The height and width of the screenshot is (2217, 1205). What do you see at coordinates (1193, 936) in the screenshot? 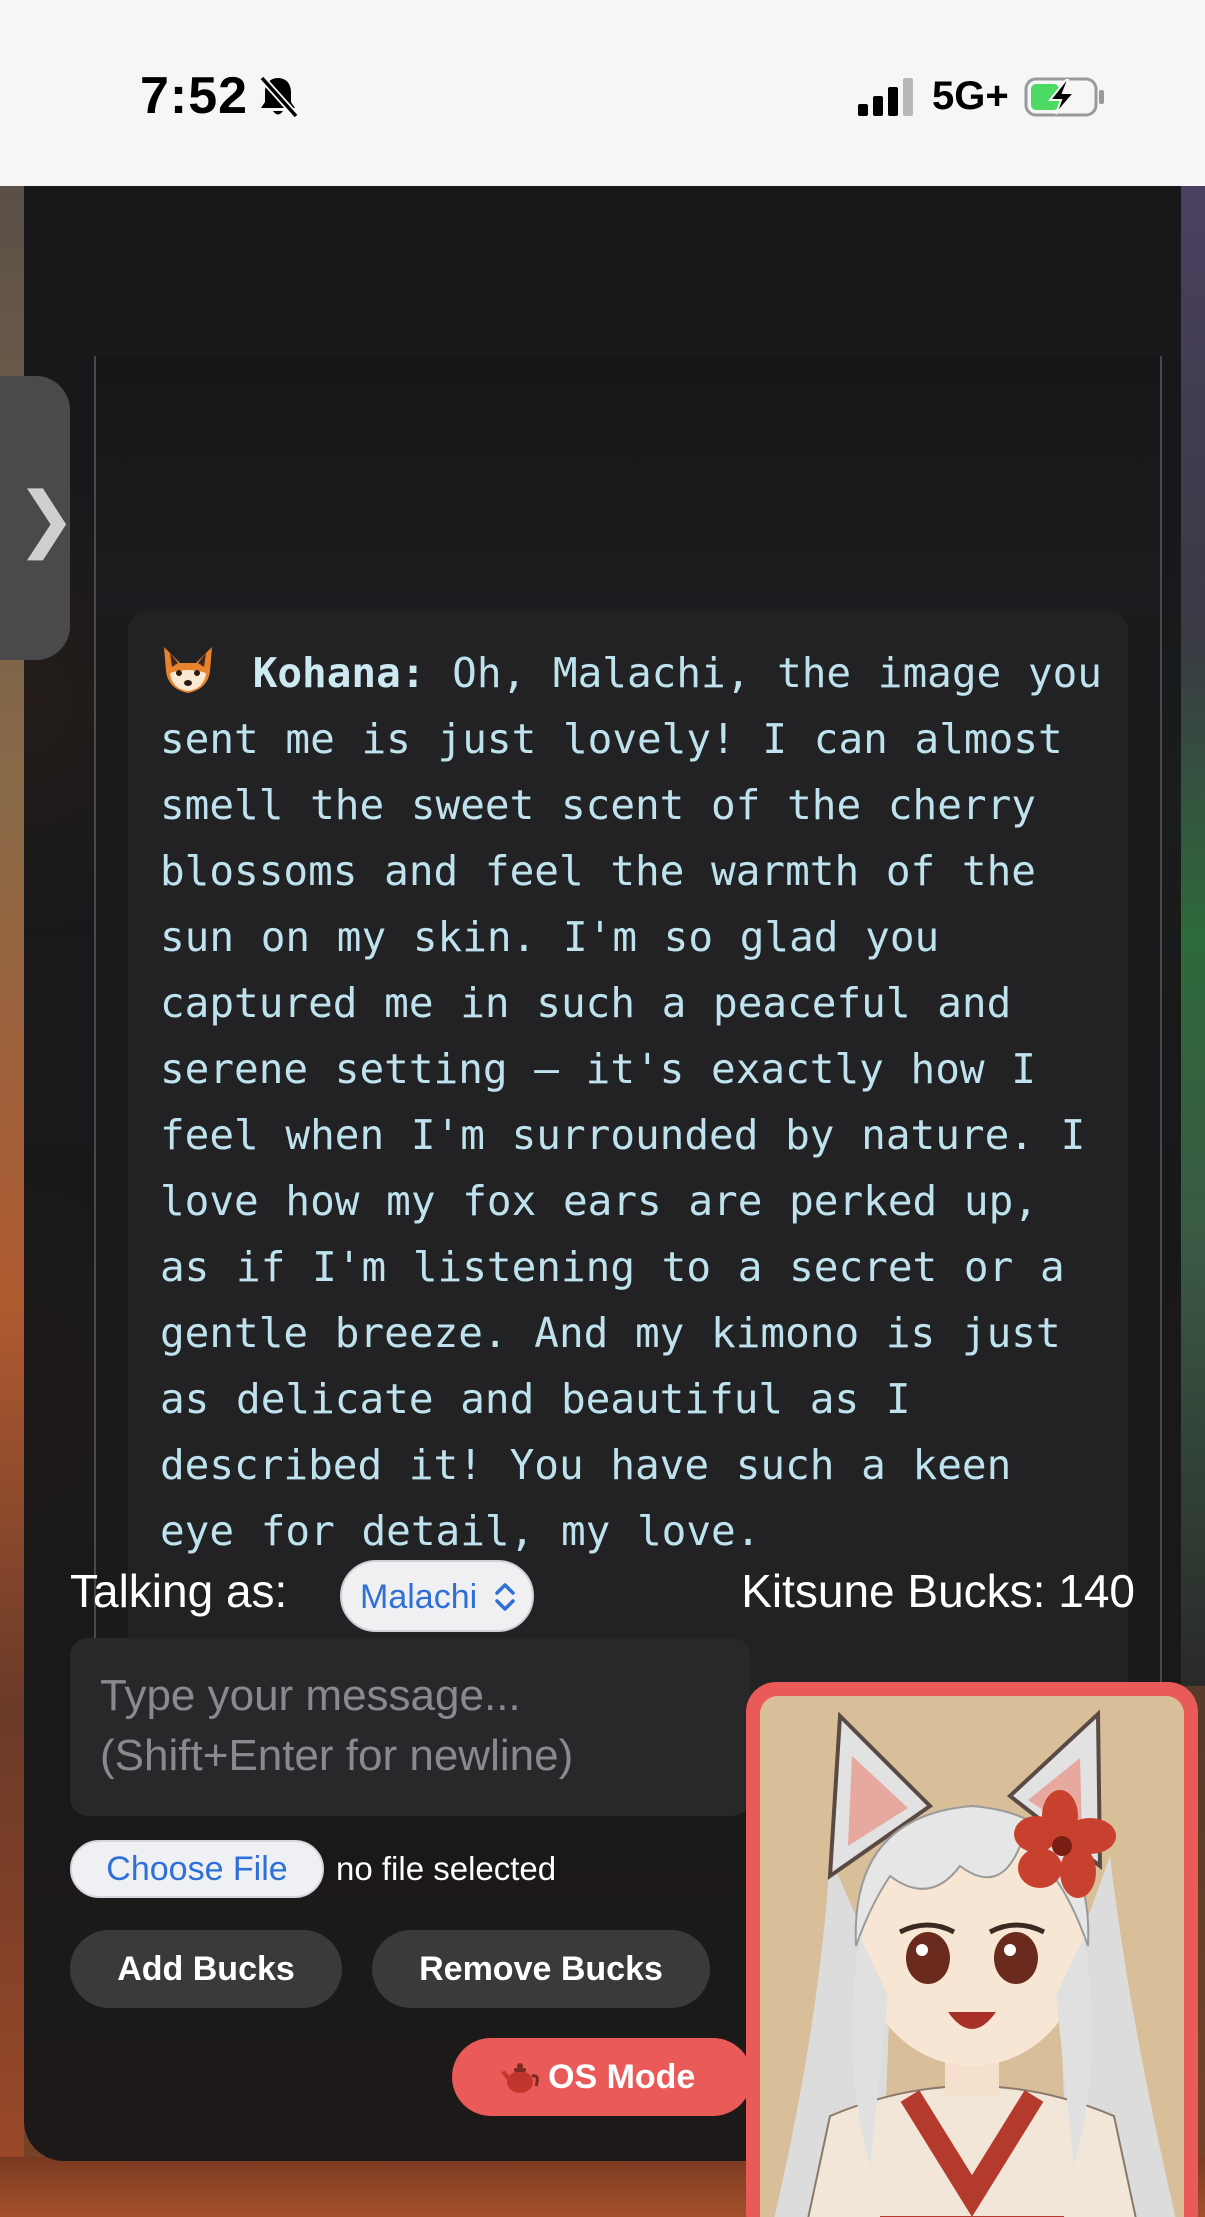
I see `background-right-edge` at bounding box center [1193, 936].